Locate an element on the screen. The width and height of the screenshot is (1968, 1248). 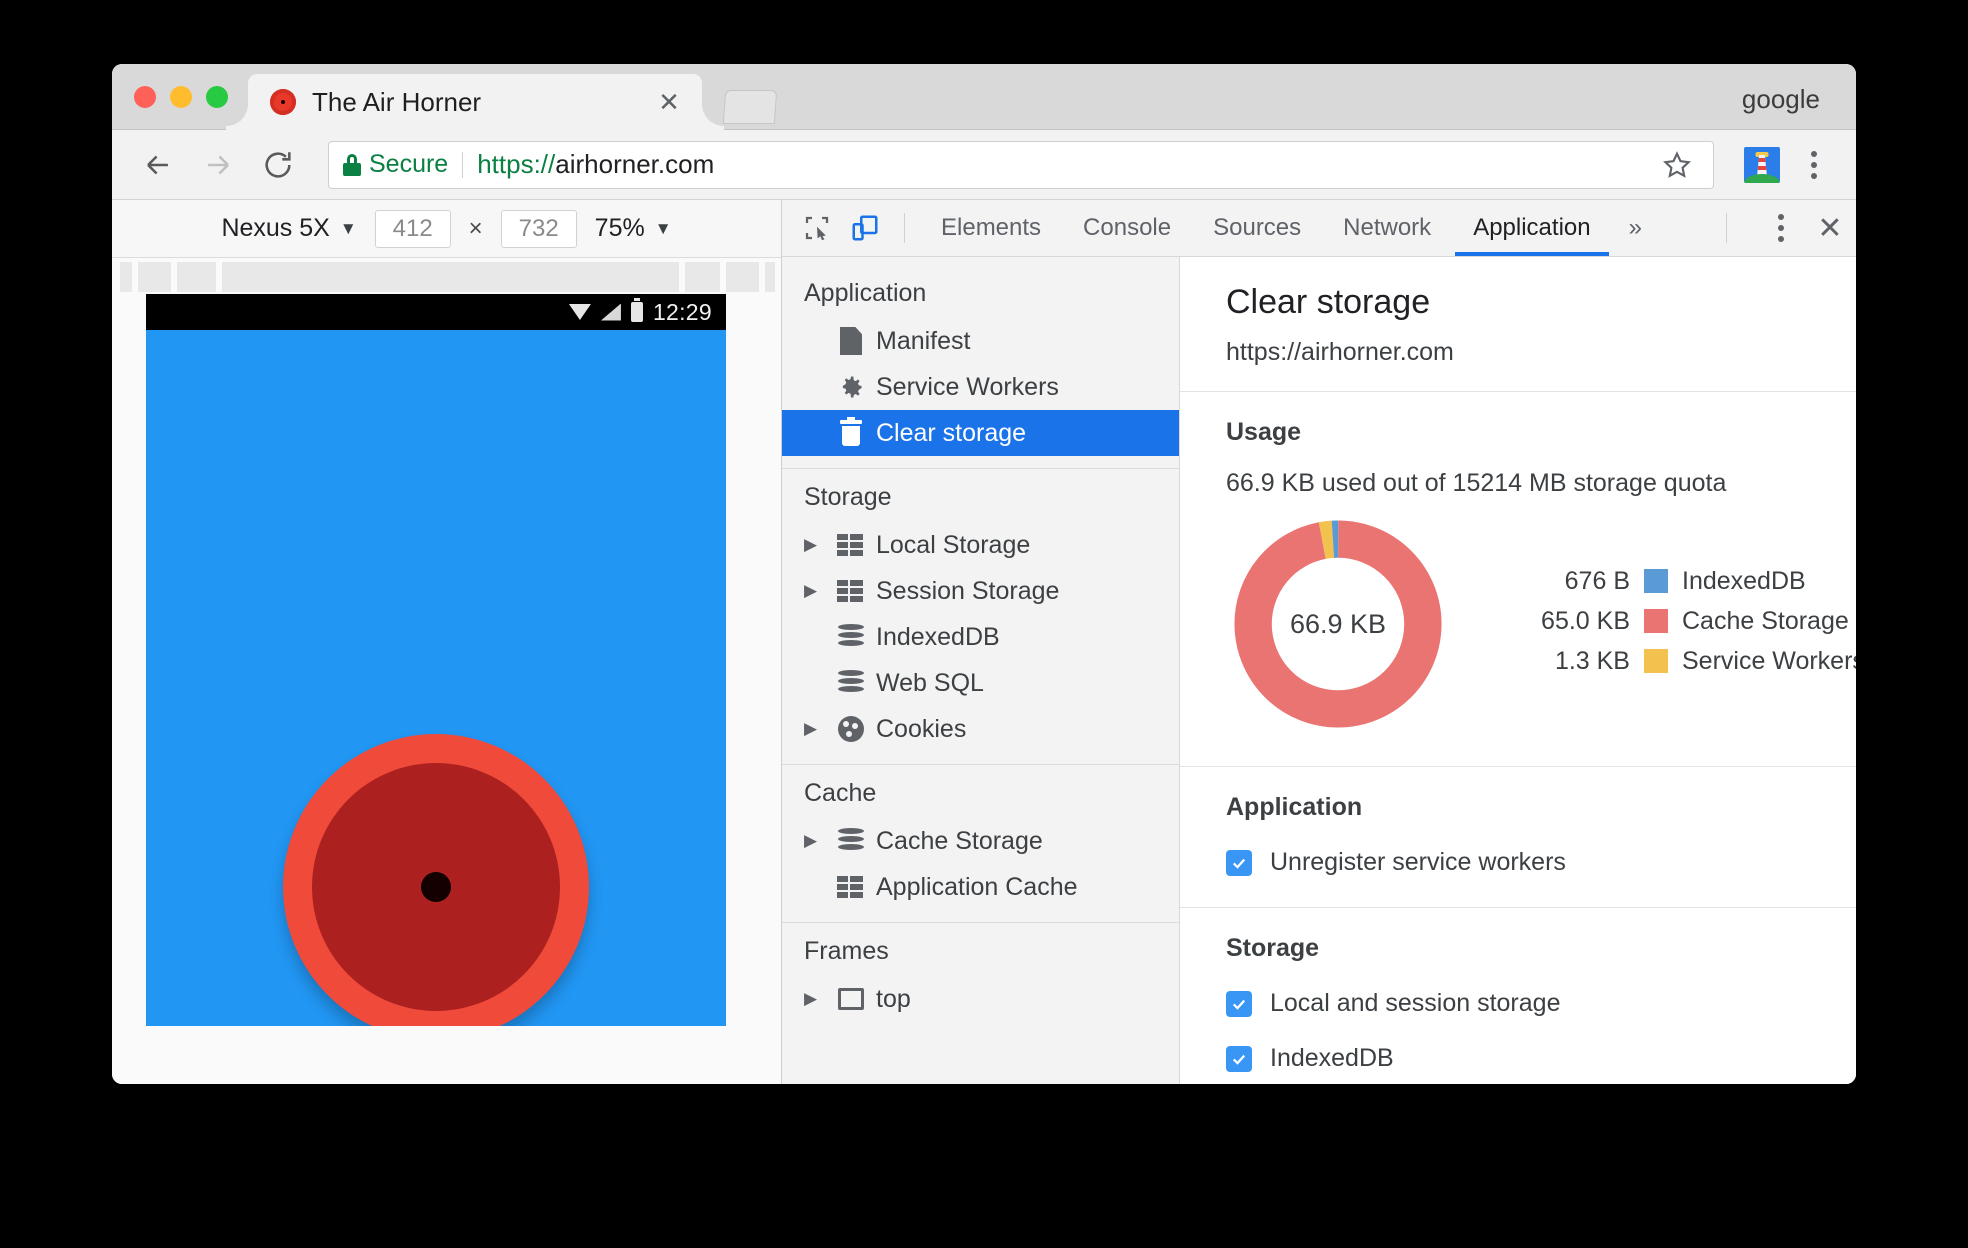
usage-donut-chart: 66.9 KB is located at coordinates (1338, 624).